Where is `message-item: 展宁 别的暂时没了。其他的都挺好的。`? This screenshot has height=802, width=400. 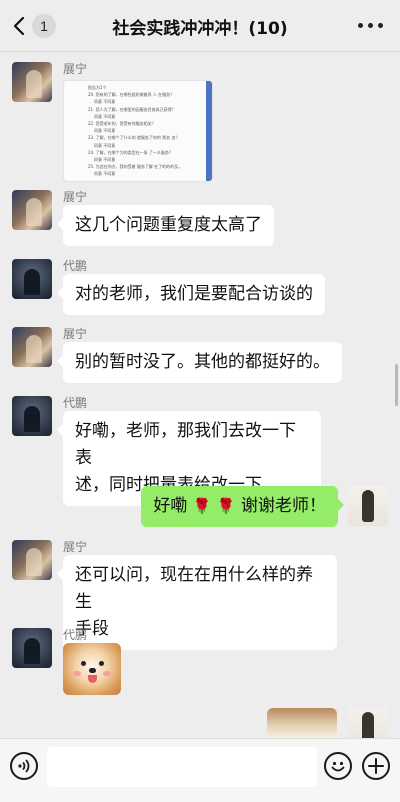 message-item: 展宁 别的暂时没了。其他的都挺好的。 is located at coordinates (200, 355).